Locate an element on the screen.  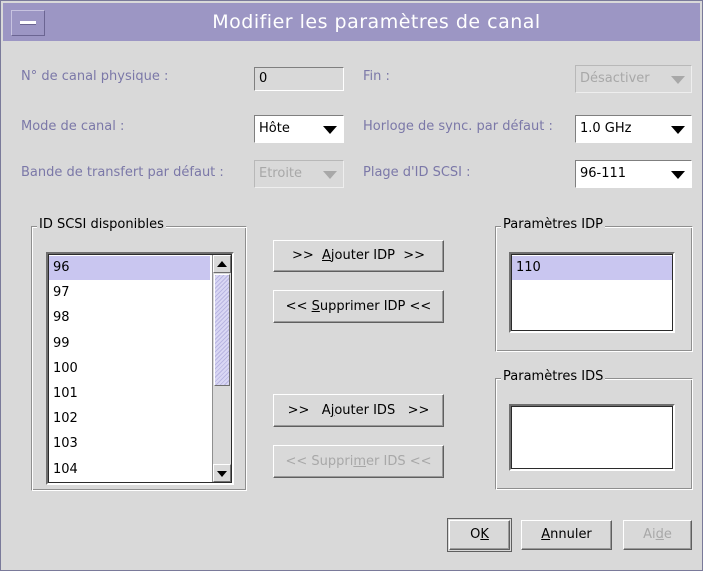
add-ids-label-pre: >> A is located at coordinates (309, 410).